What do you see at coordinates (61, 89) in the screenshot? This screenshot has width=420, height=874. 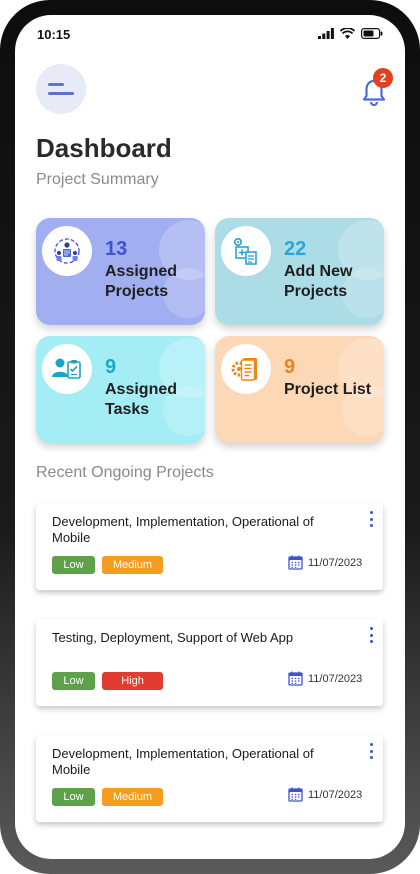 I see `menu-button` at bounding box center [61, 89].